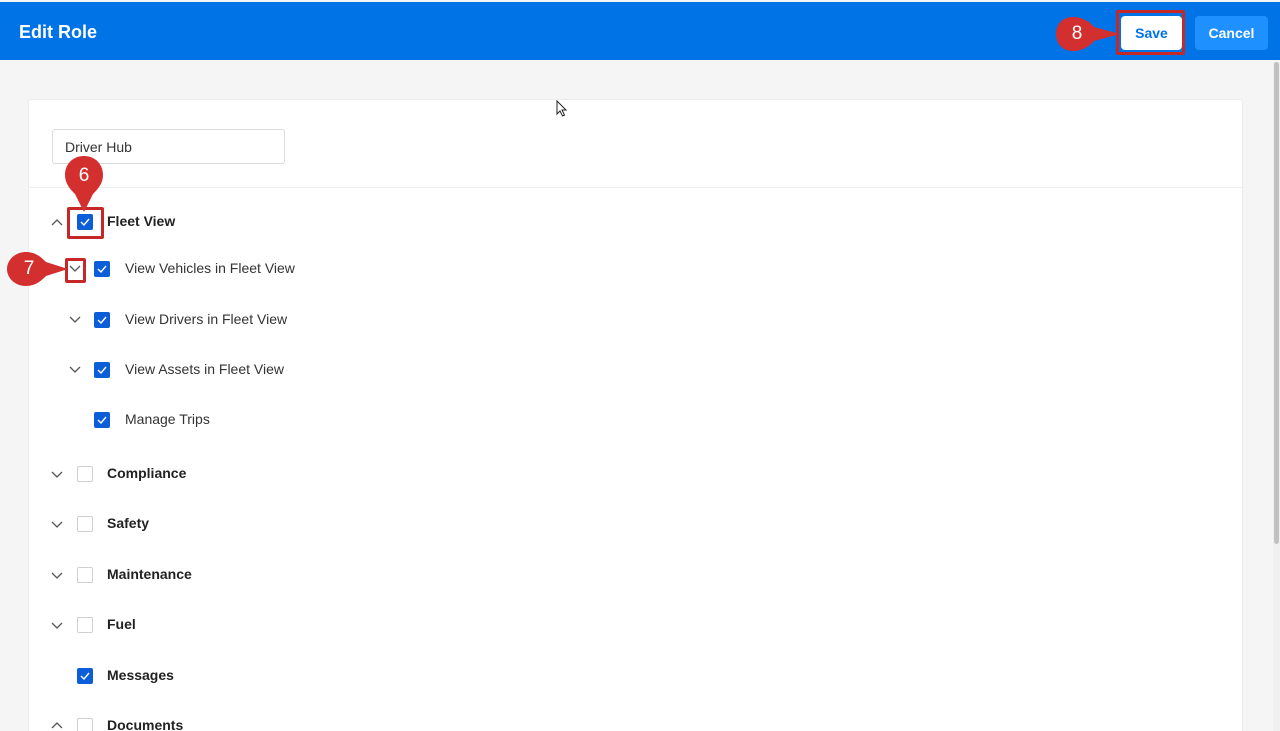 The image size is (1280, 731). I want to click on maintenance-checkbox, so click(85, 575).